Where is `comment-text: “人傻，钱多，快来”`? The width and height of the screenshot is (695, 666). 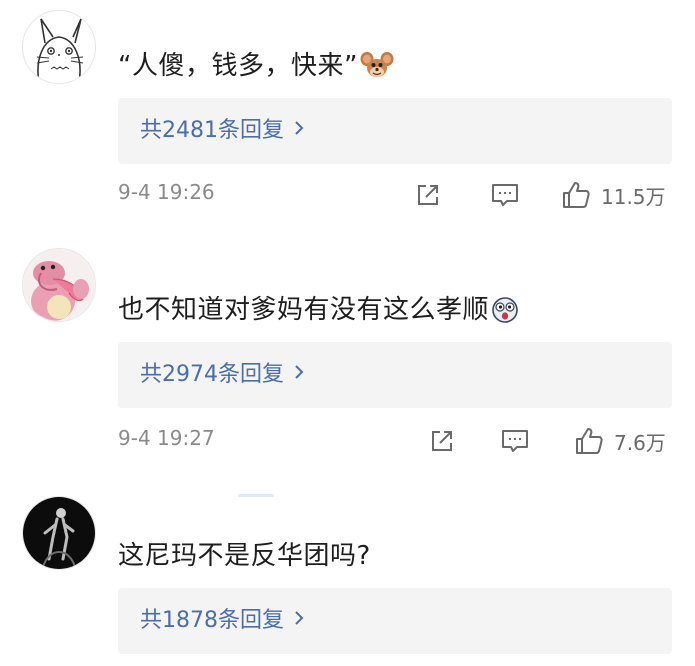
comment-text: “人傻，钱多，快来” is located at coordinates (256, 69).